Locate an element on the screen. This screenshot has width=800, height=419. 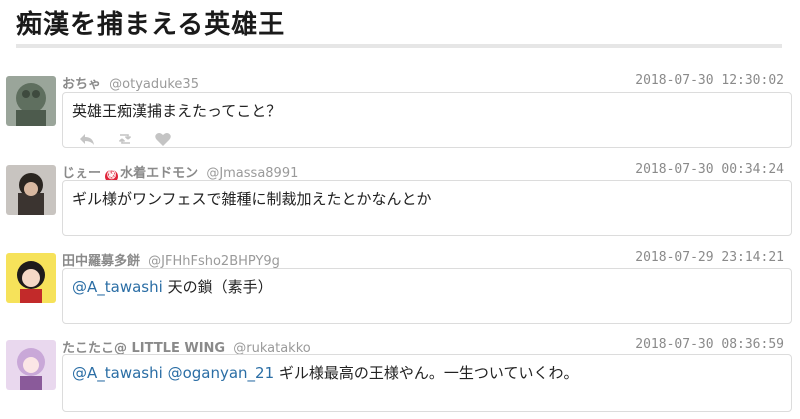
tweet-meta: おちゃ @otyaduke35 2018-07-30 12:30:02 is located at coordinates (427, 82).